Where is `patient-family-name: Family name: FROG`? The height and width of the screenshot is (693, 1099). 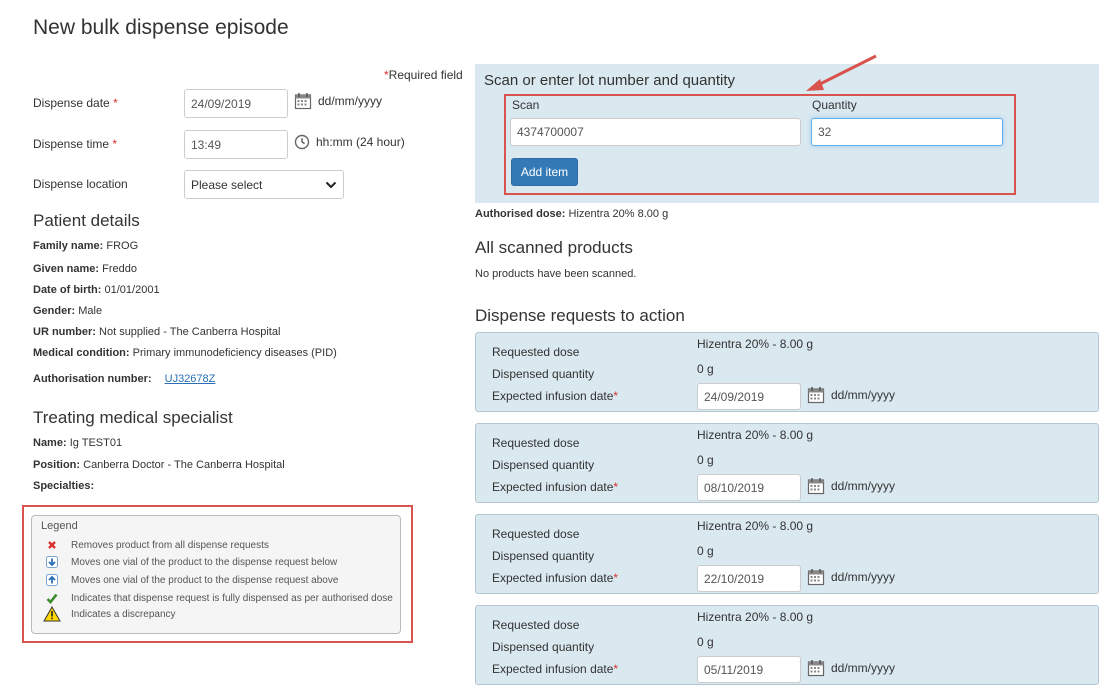
patient-family-name: Family name: FROG is located at coordinates (86, 246).